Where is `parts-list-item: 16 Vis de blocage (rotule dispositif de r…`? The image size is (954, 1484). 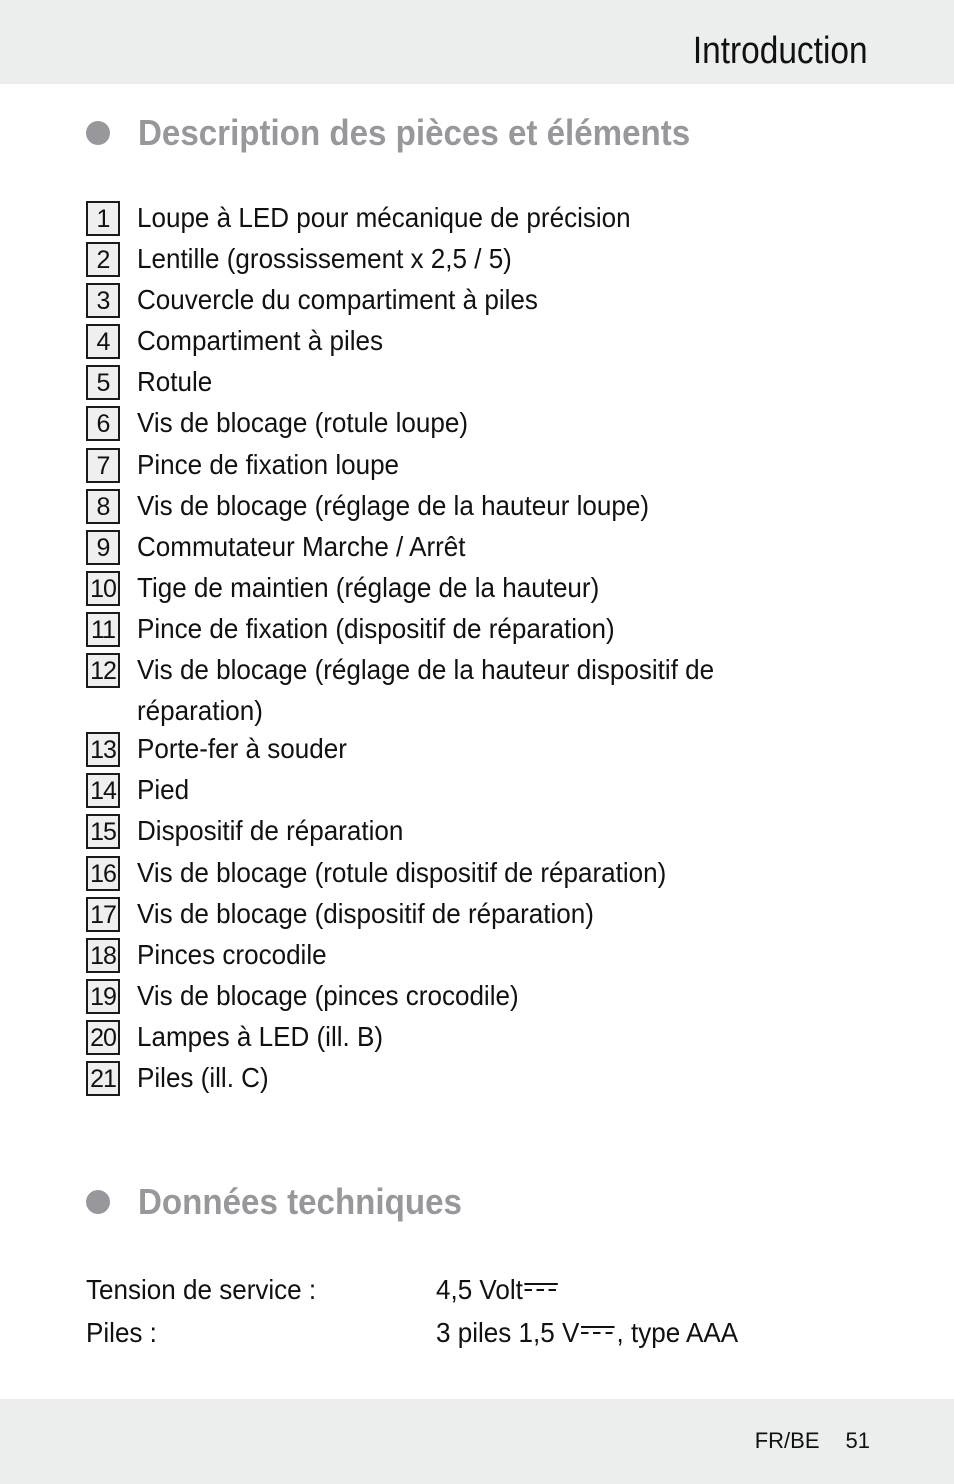
parts-list-item: 16 Vis de blocage (rotule dispositif de r… is located at coordinates (466, 875).